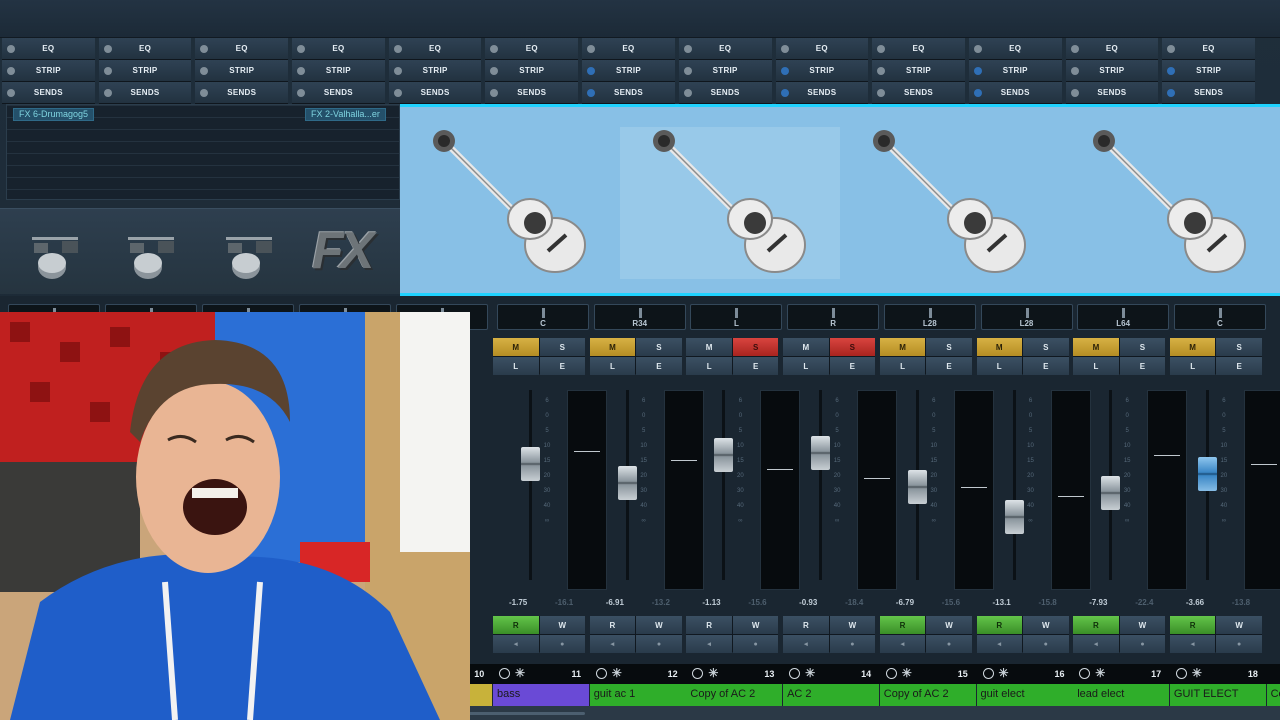  I want to click on pan-knob: L, so click(736, 317).